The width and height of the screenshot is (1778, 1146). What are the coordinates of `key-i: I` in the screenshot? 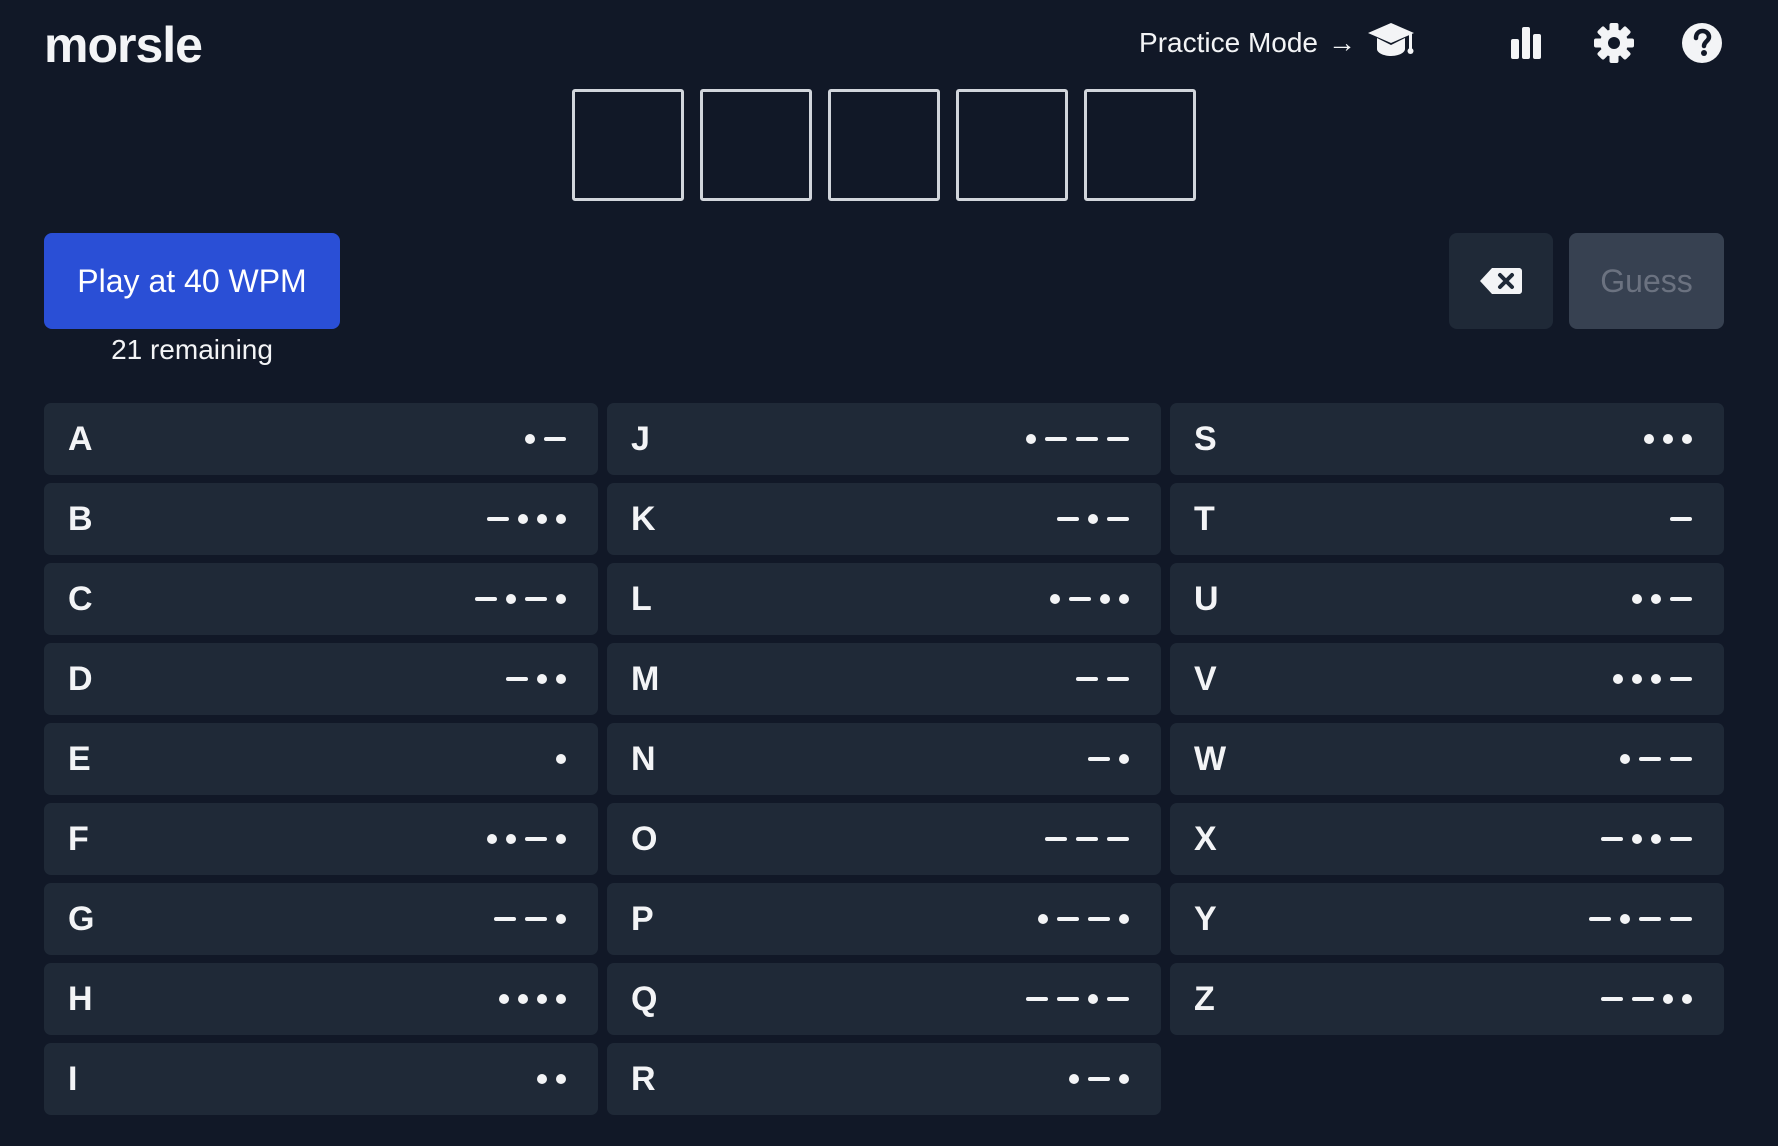 It's located at (321, 1079).